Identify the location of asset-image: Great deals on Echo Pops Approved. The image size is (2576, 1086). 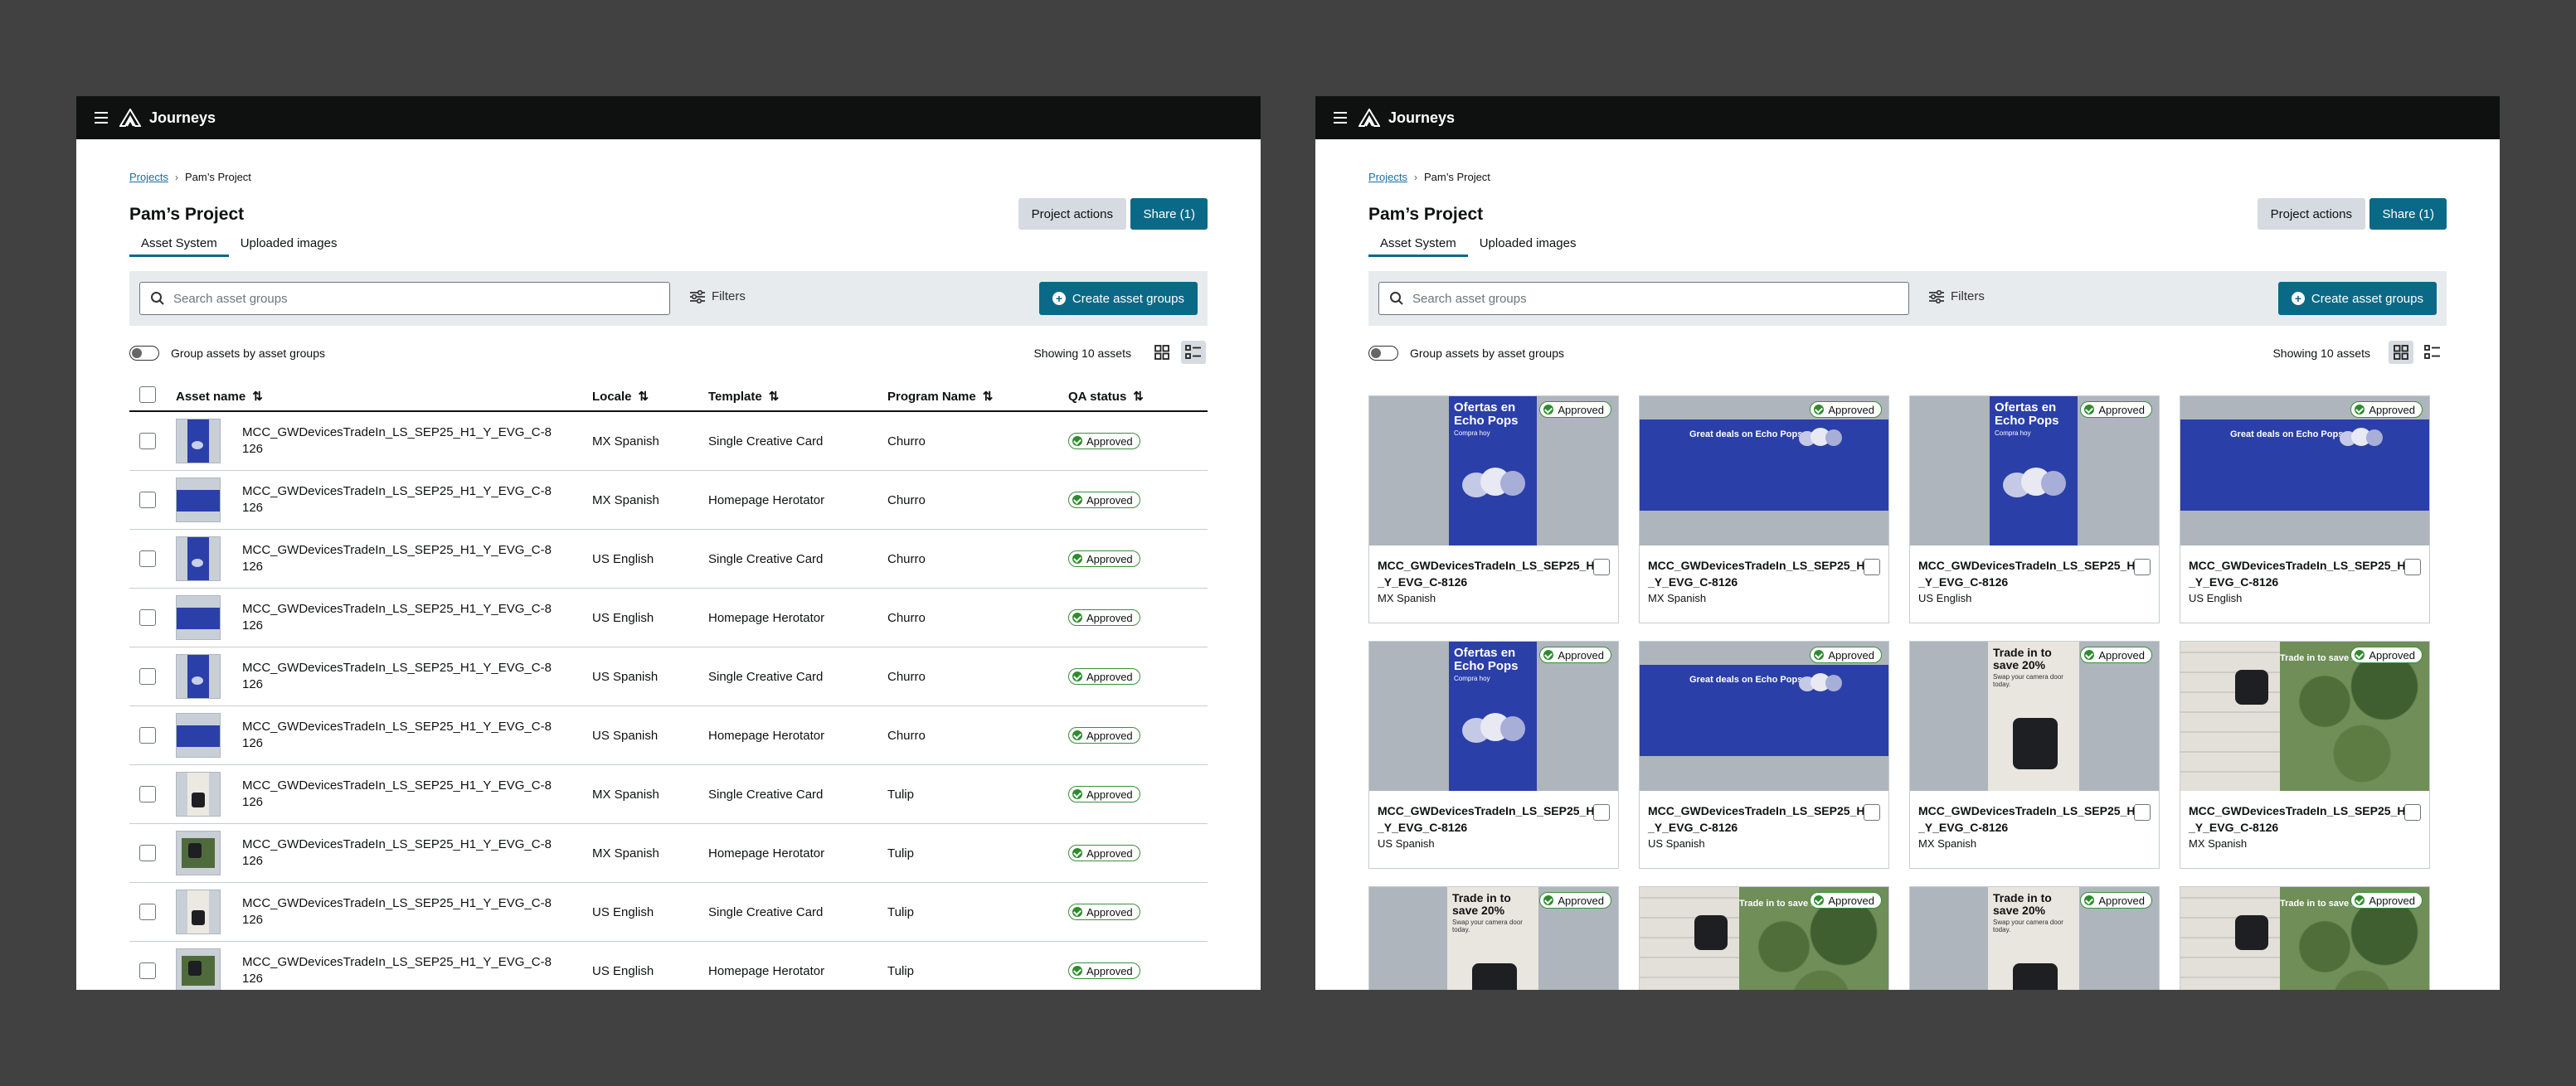
(1764, 470).